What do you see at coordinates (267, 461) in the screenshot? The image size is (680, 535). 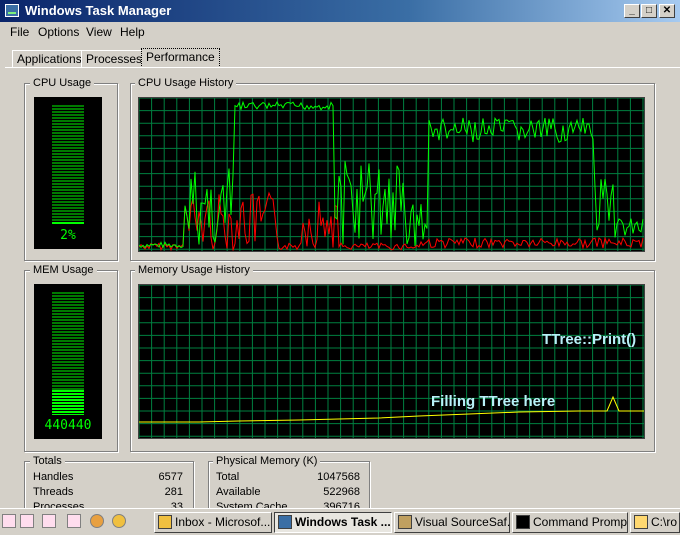 I see `physical-memory-label: Physical Memory (K)` at bounding box center [267, 461].